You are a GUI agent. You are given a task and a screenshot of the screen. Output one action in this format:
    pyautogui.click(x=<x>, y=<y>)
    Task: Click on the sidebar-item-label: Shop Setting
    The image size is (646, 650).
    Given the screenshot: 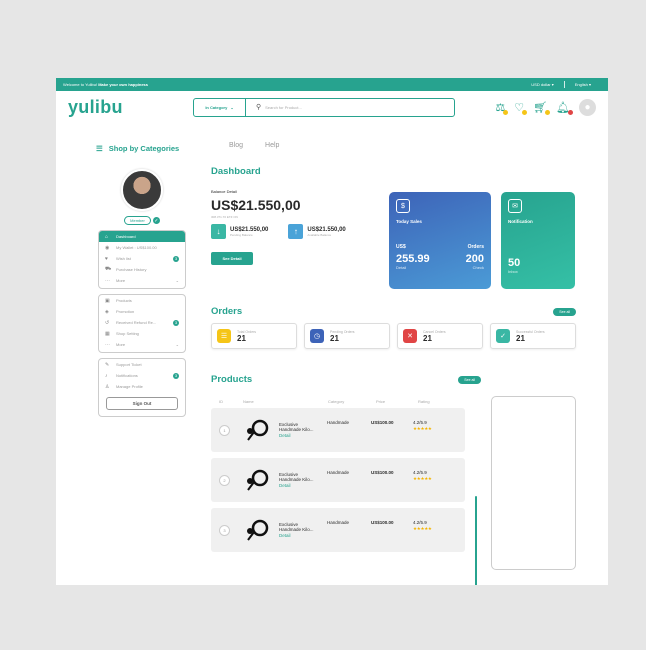 What is the action you would take?
    pyautogui.click(x=127, y=333)
    